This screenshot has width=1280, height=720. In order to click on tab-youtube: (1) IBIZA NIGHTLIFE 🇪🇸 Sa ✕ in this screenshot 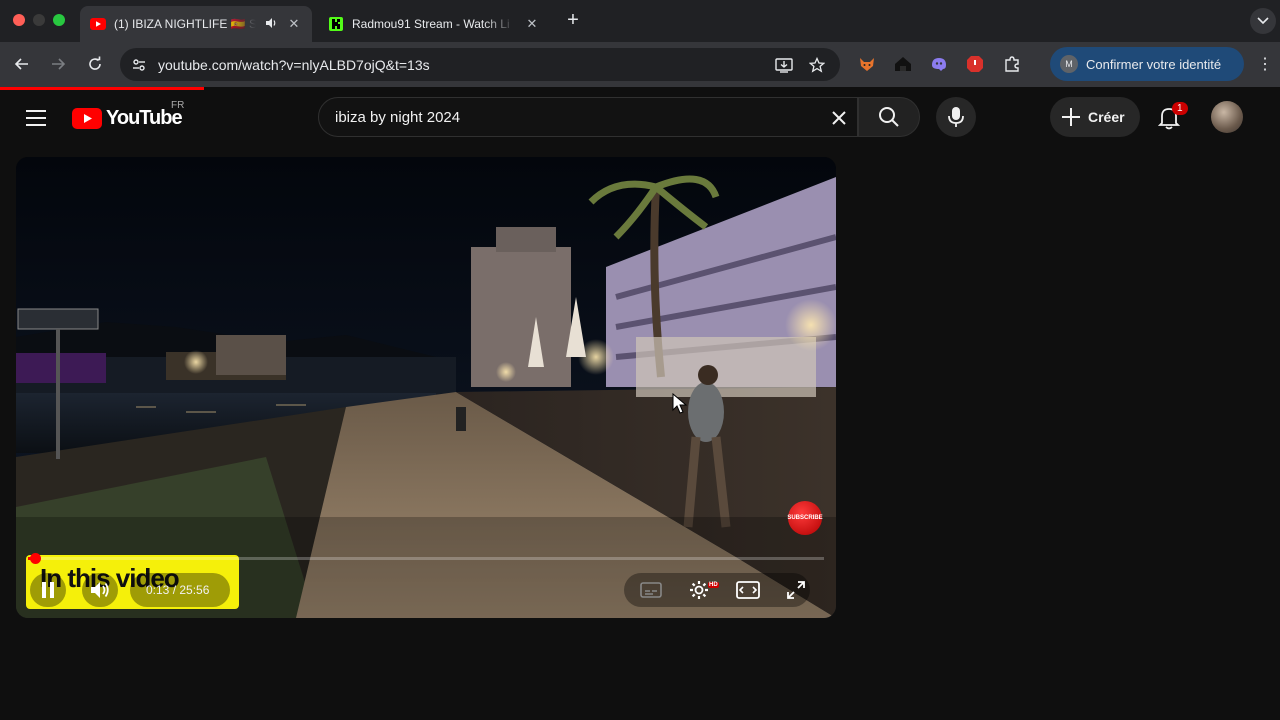, I will do `click(196, 24)`.